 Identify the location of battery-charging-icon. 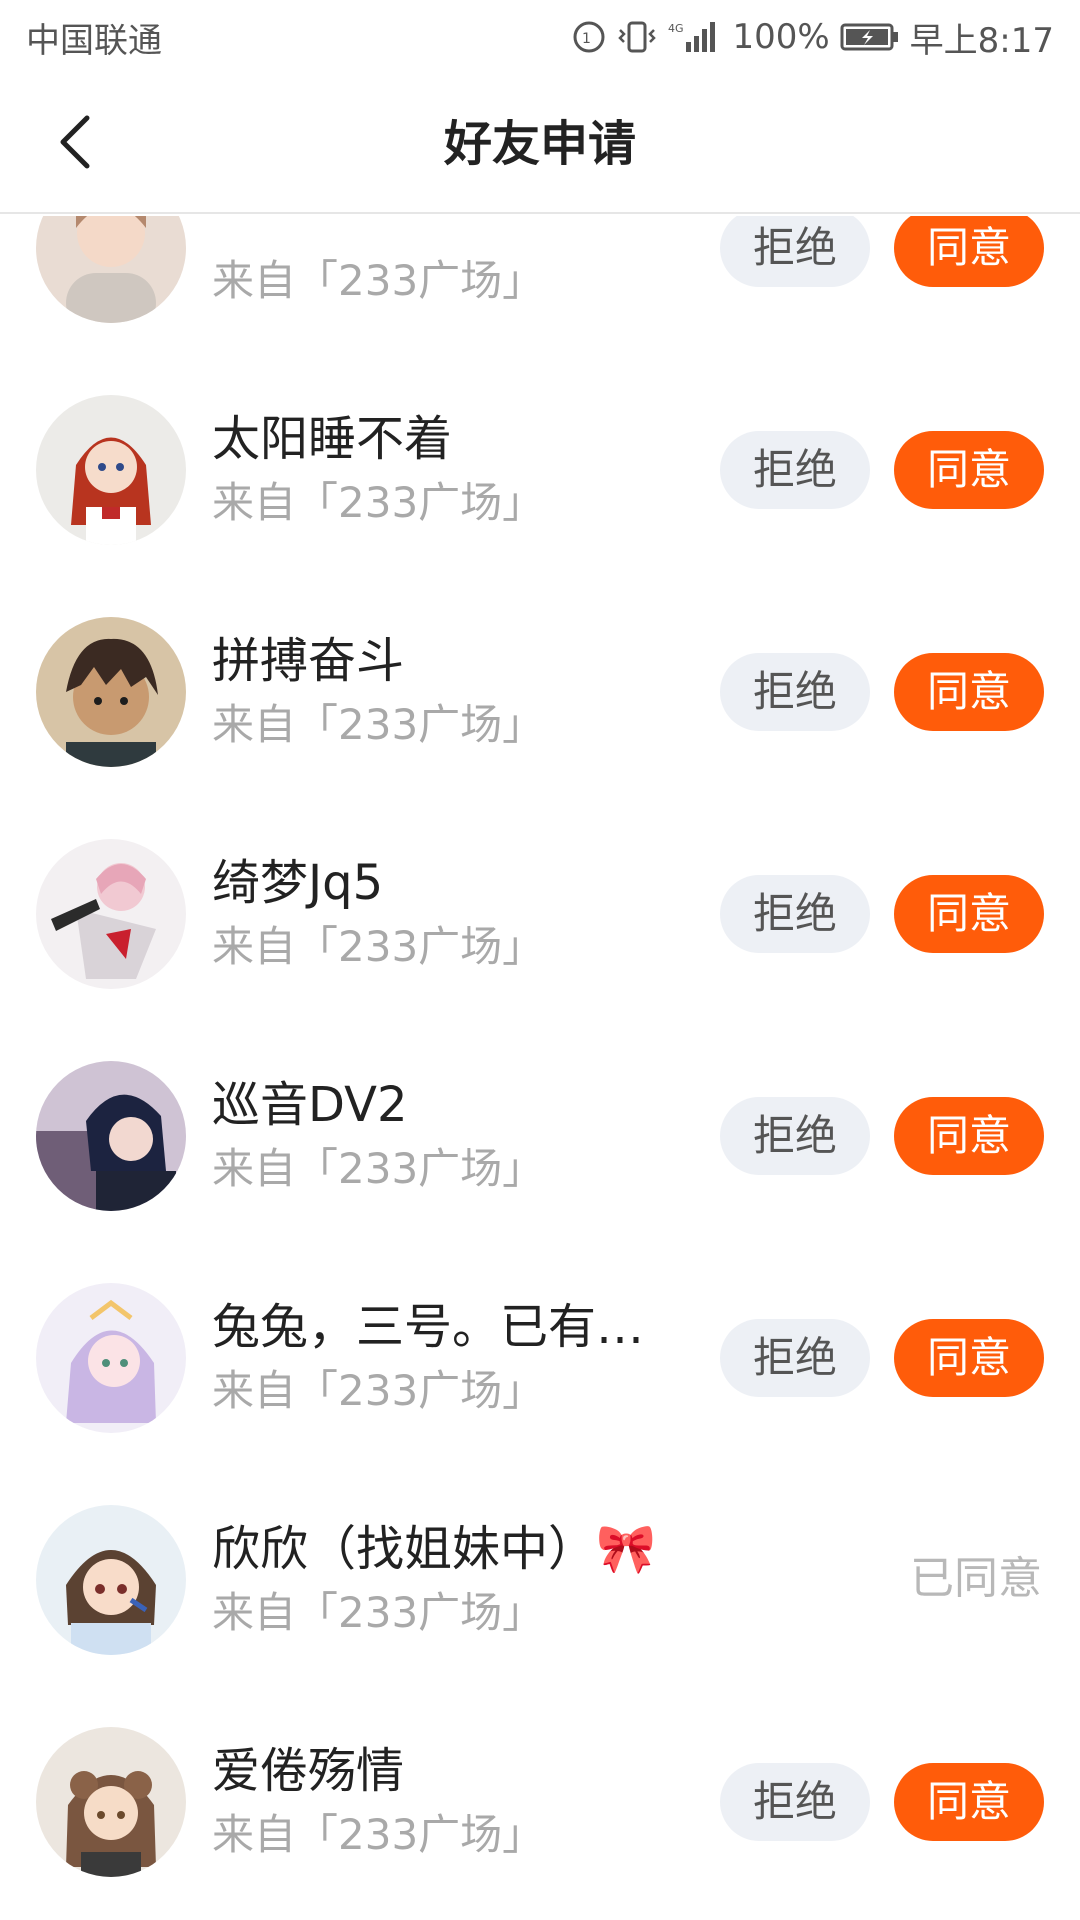
(870, 37).